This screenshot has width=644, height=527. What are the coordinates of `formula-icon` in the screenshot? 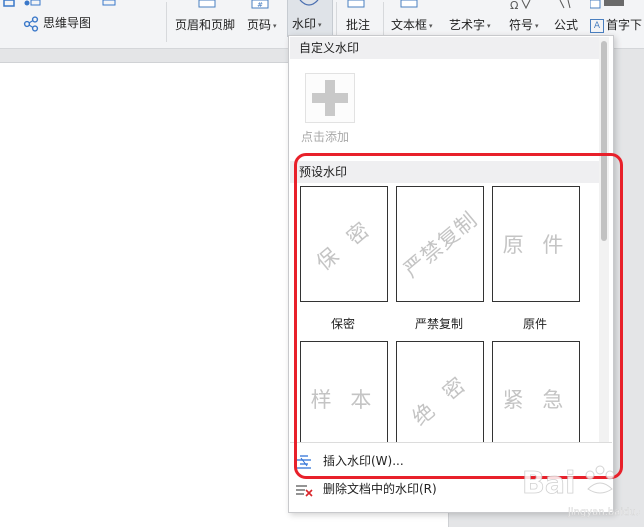 It's located at (565, 4).